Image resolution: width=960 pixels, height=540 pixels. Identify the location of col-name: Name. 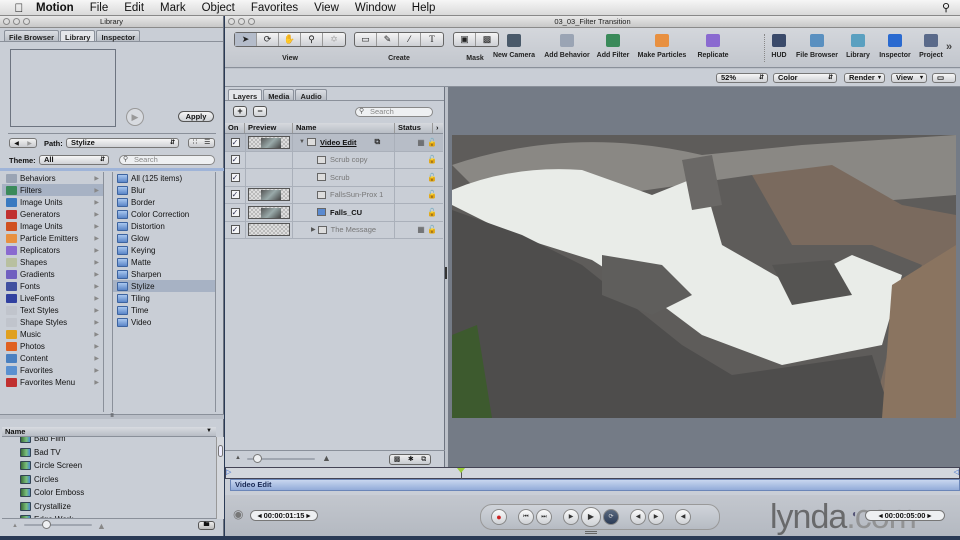
(344, 128).